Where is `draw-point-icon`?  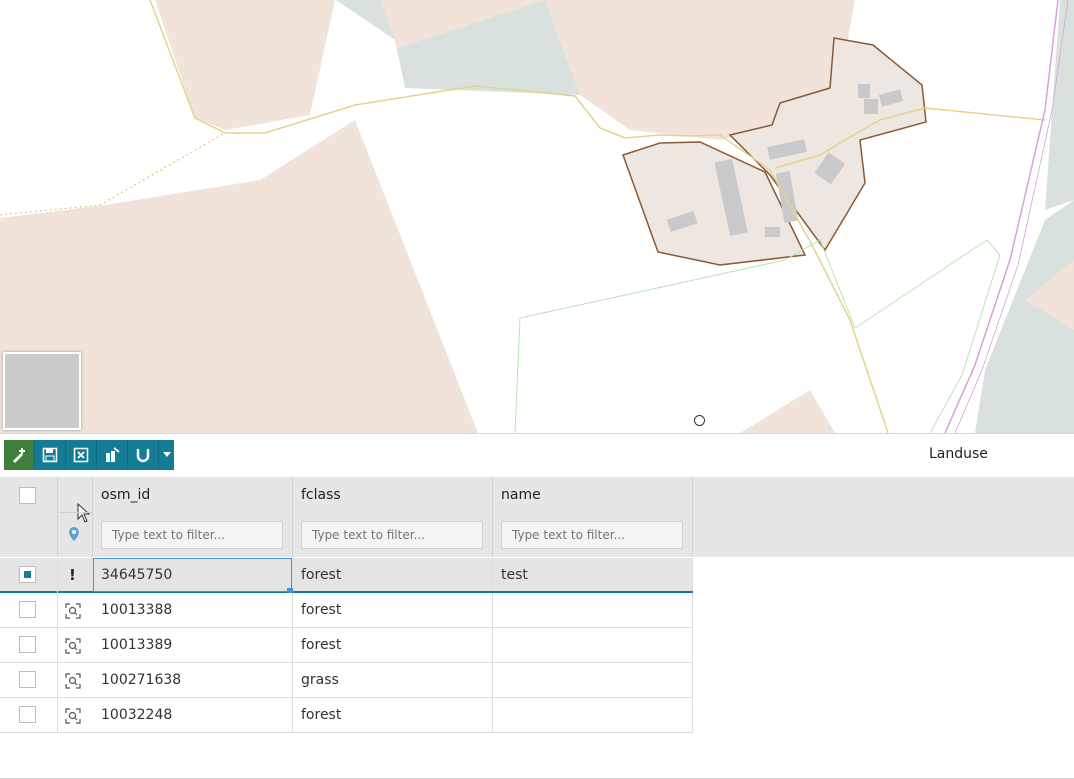 draw-point-icon is located at coordinates (19, 455).